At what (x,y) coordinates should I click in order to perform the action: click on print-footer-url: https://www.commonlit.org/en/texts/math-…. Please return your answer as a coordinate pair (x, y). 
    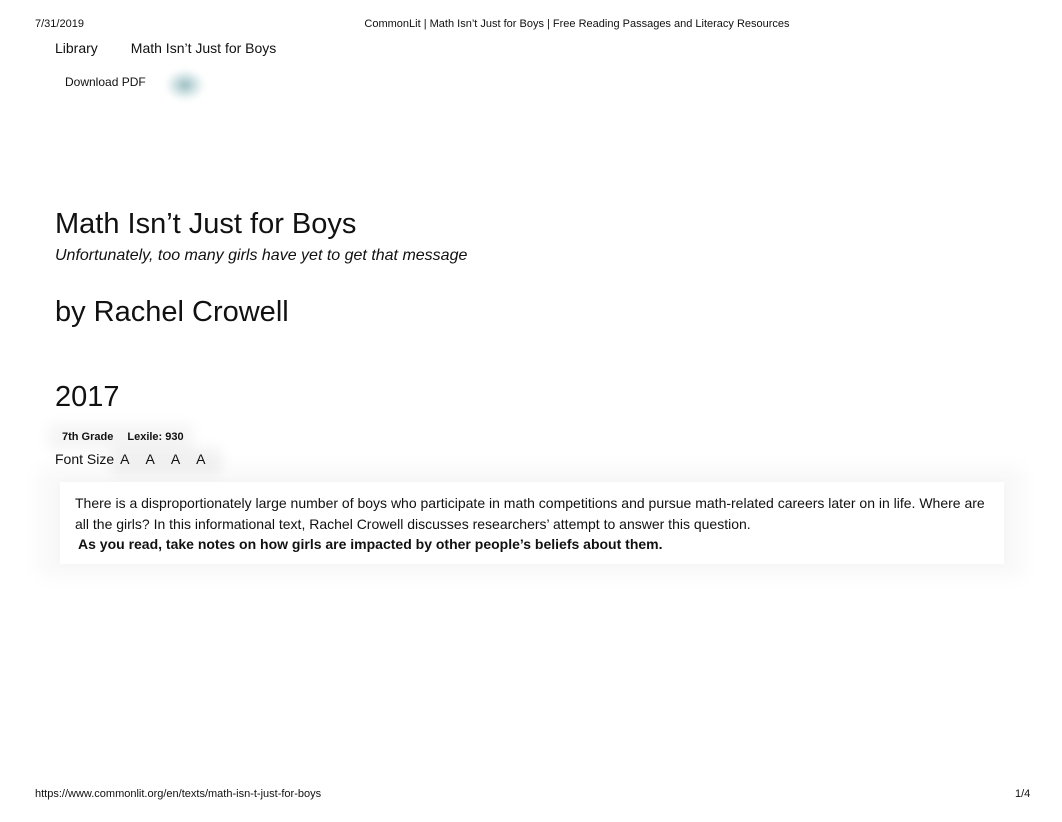
    Looking at the image, I should click on (178, 794).